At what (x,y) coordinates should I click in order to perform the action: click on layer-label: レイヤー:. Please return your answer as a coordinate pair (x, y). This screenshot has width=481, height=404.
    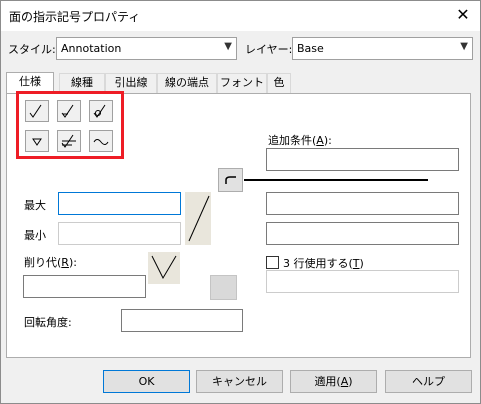
    Looking at the image, I should click on (269, 49).